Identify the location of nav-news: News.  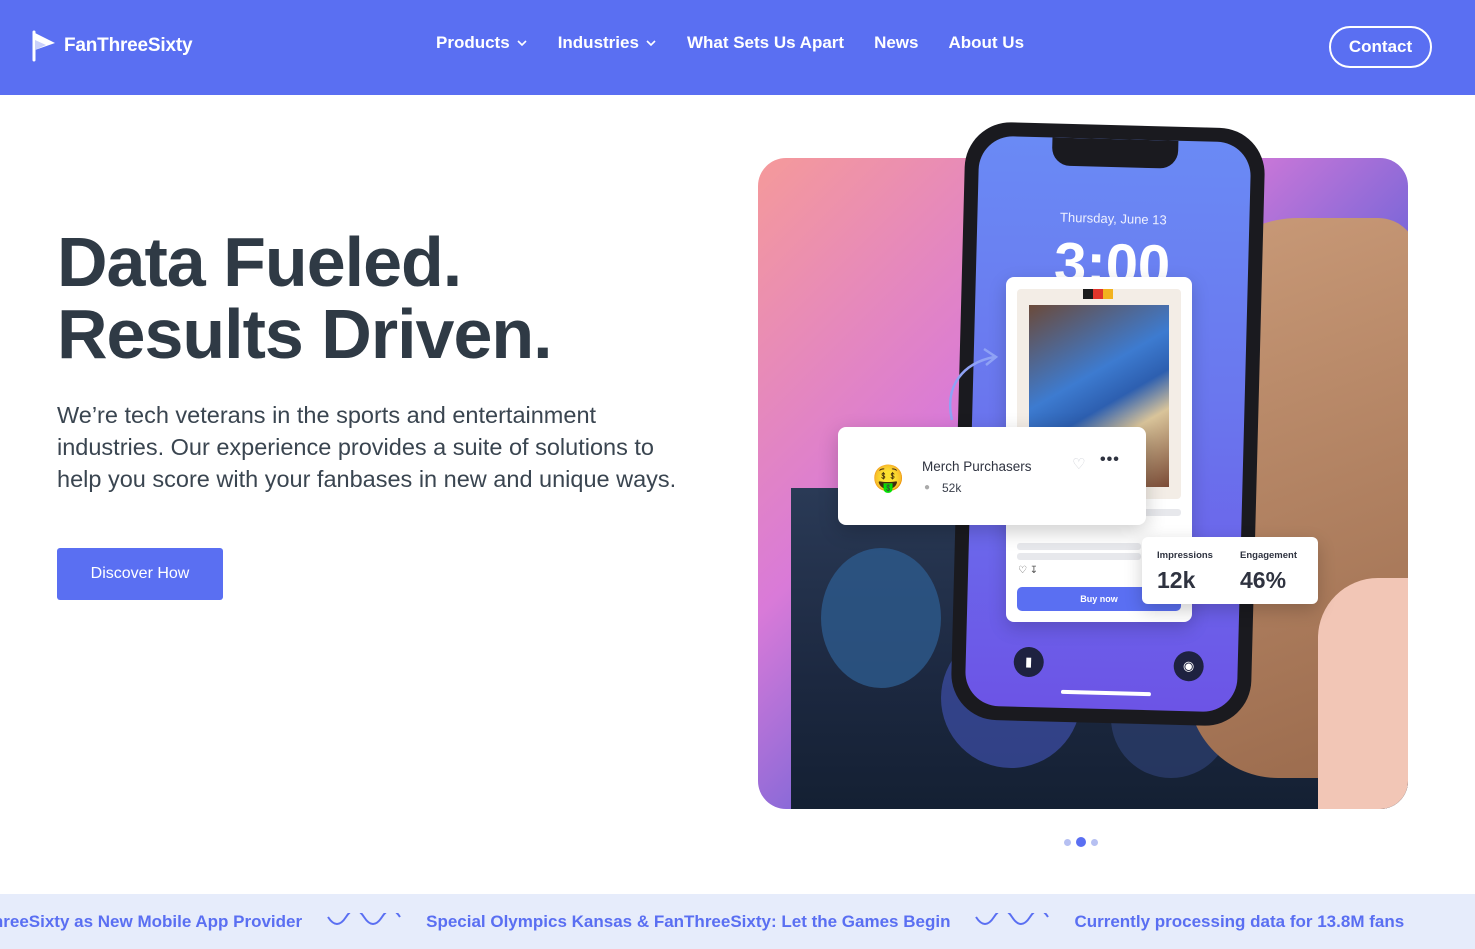
(896, 43).